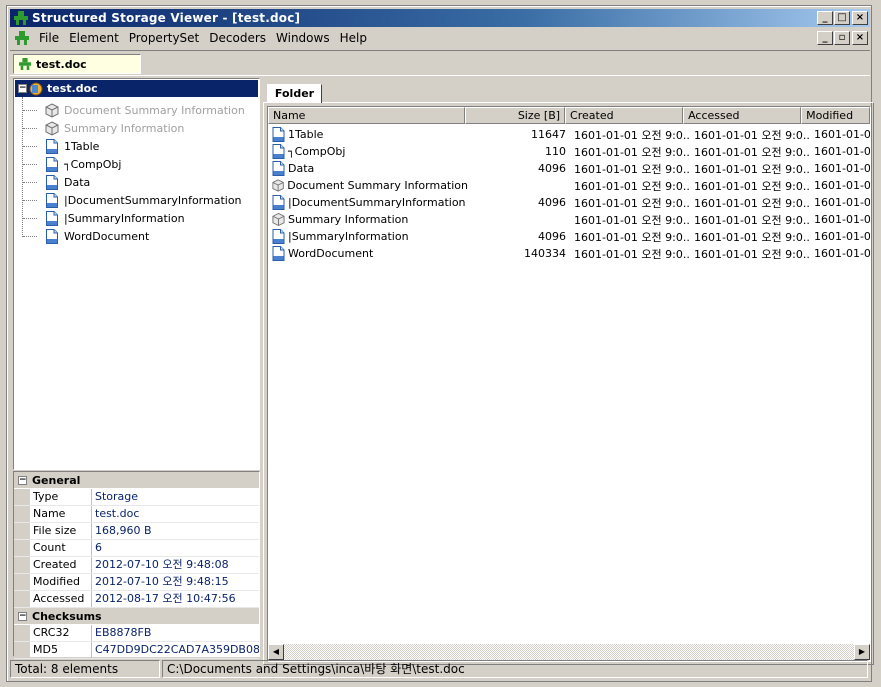  I want to click on scroll-right-icon: ▶, so click(862, 652).